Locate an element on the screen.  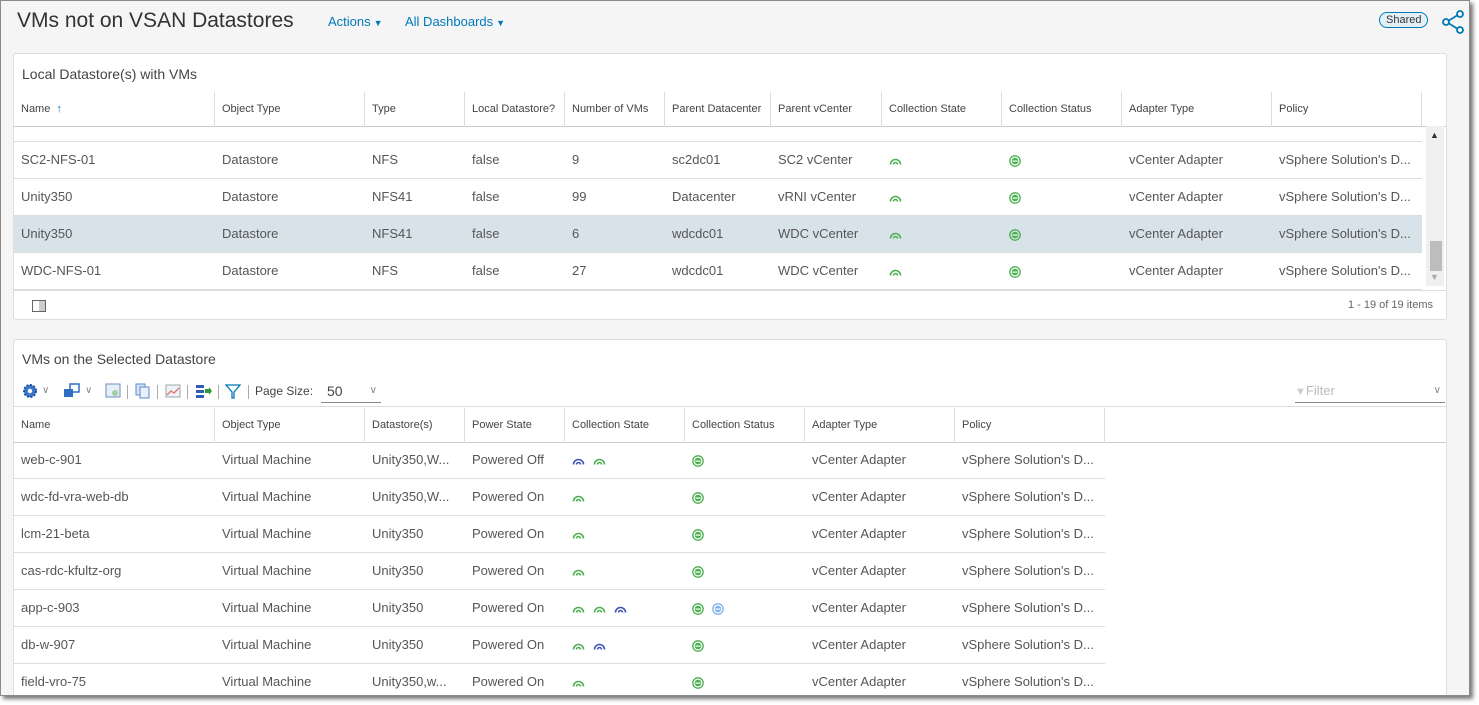
scrollbar: ▲ ▼ is located at coordinates (1435, 206).